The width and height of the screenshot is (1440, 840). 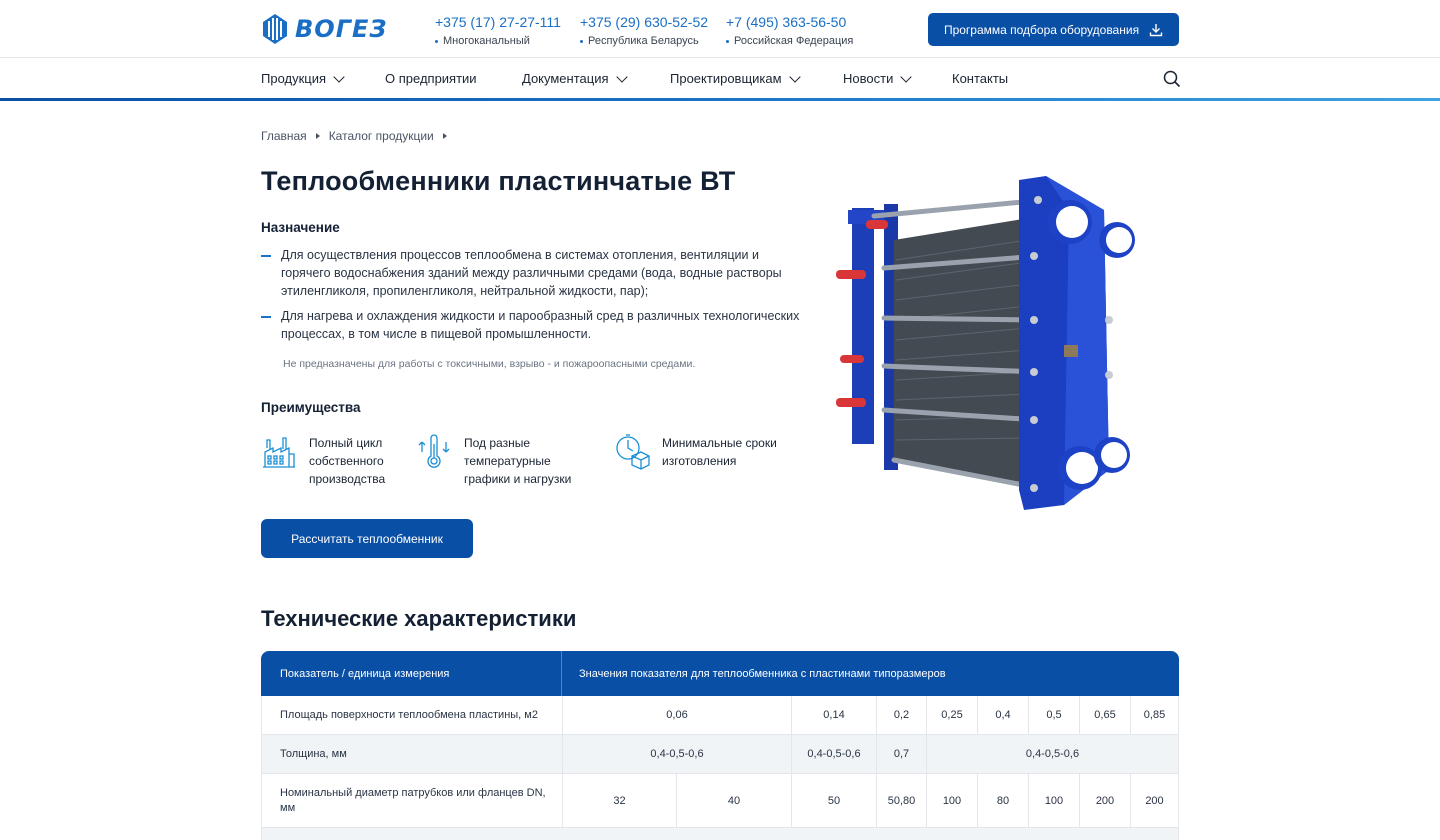 What do you see at coordinates (279, 452) in the screenshot?
I see `factory-icon` at bounding box center [279, 452].